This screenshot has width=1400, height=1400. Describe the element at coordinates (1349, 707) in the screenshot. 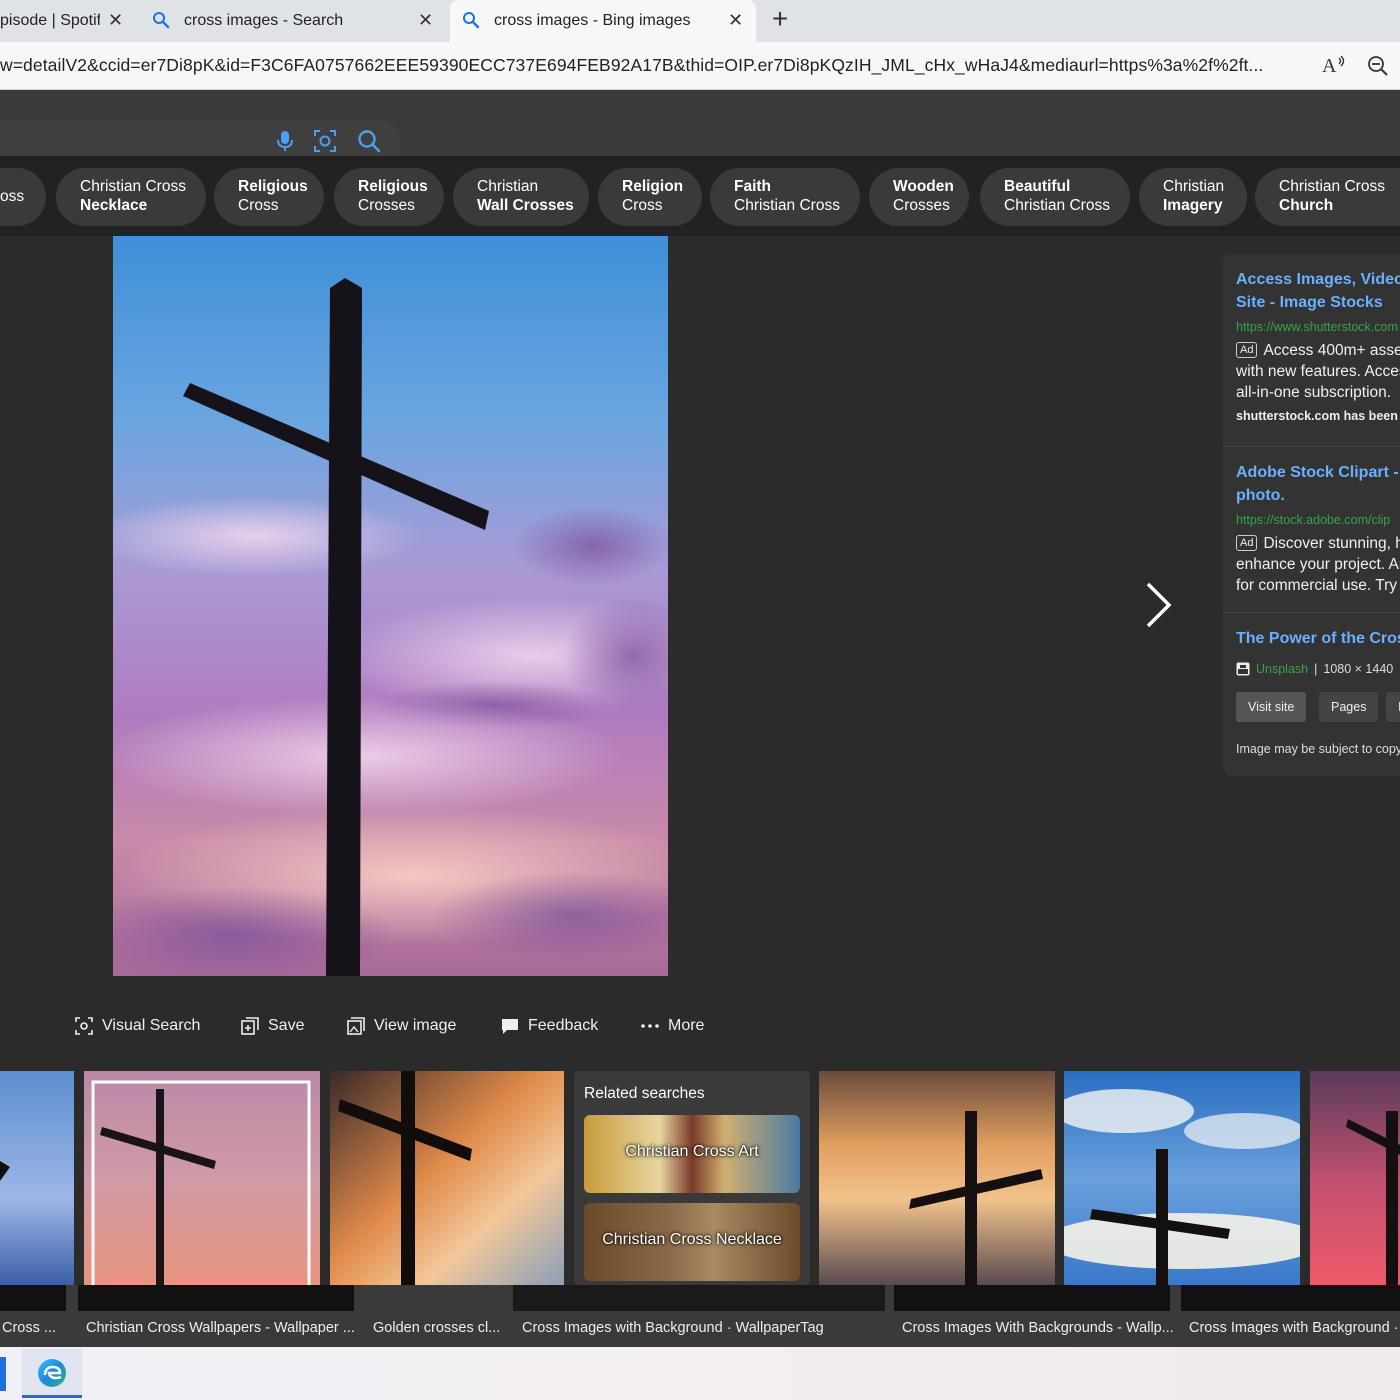

I see `pages-button: Pages` at that location.